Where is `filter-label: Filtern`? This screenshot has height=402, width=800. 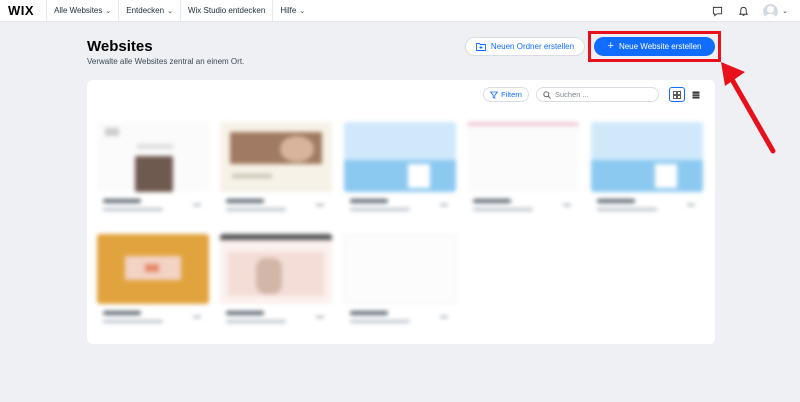 filter-label: Filtern is located at coordinates (511, 94).